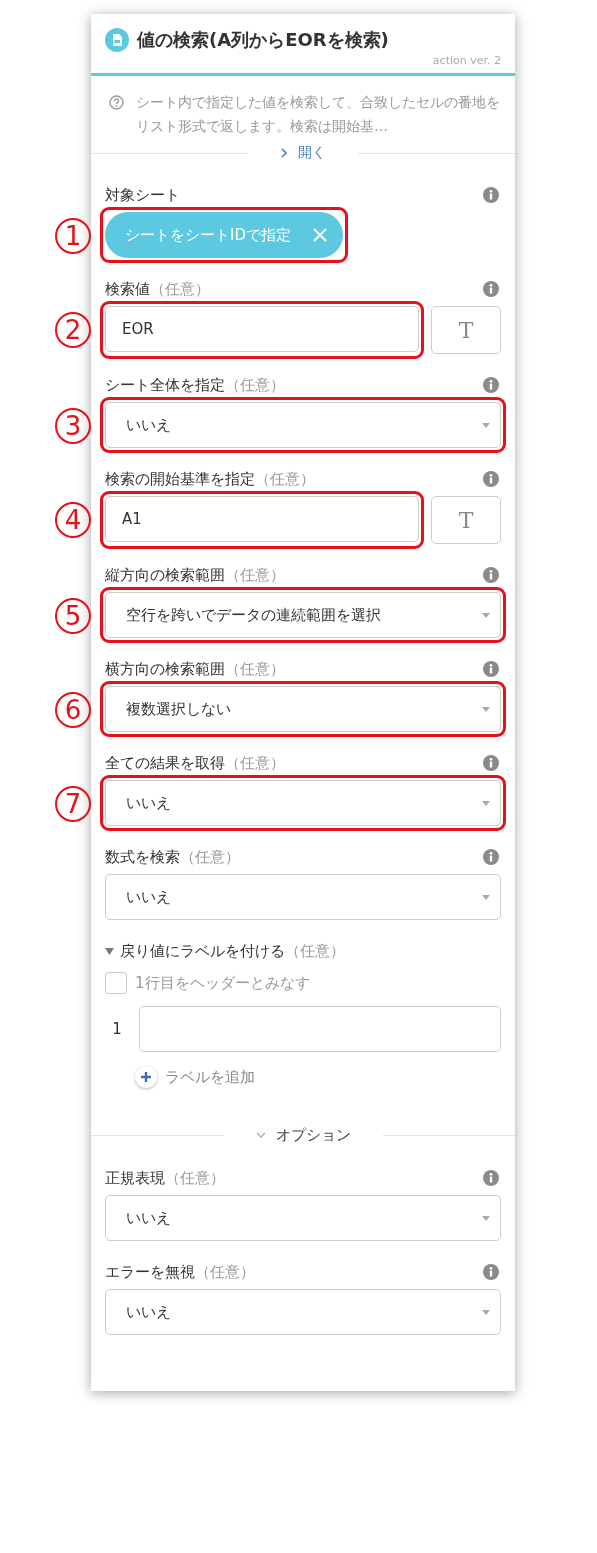 Image resolution: width=597 pixels, height=1553 pixels. Describe the element at coordinates (117, 40) in the screenshot. I see `document-icon` at that location.